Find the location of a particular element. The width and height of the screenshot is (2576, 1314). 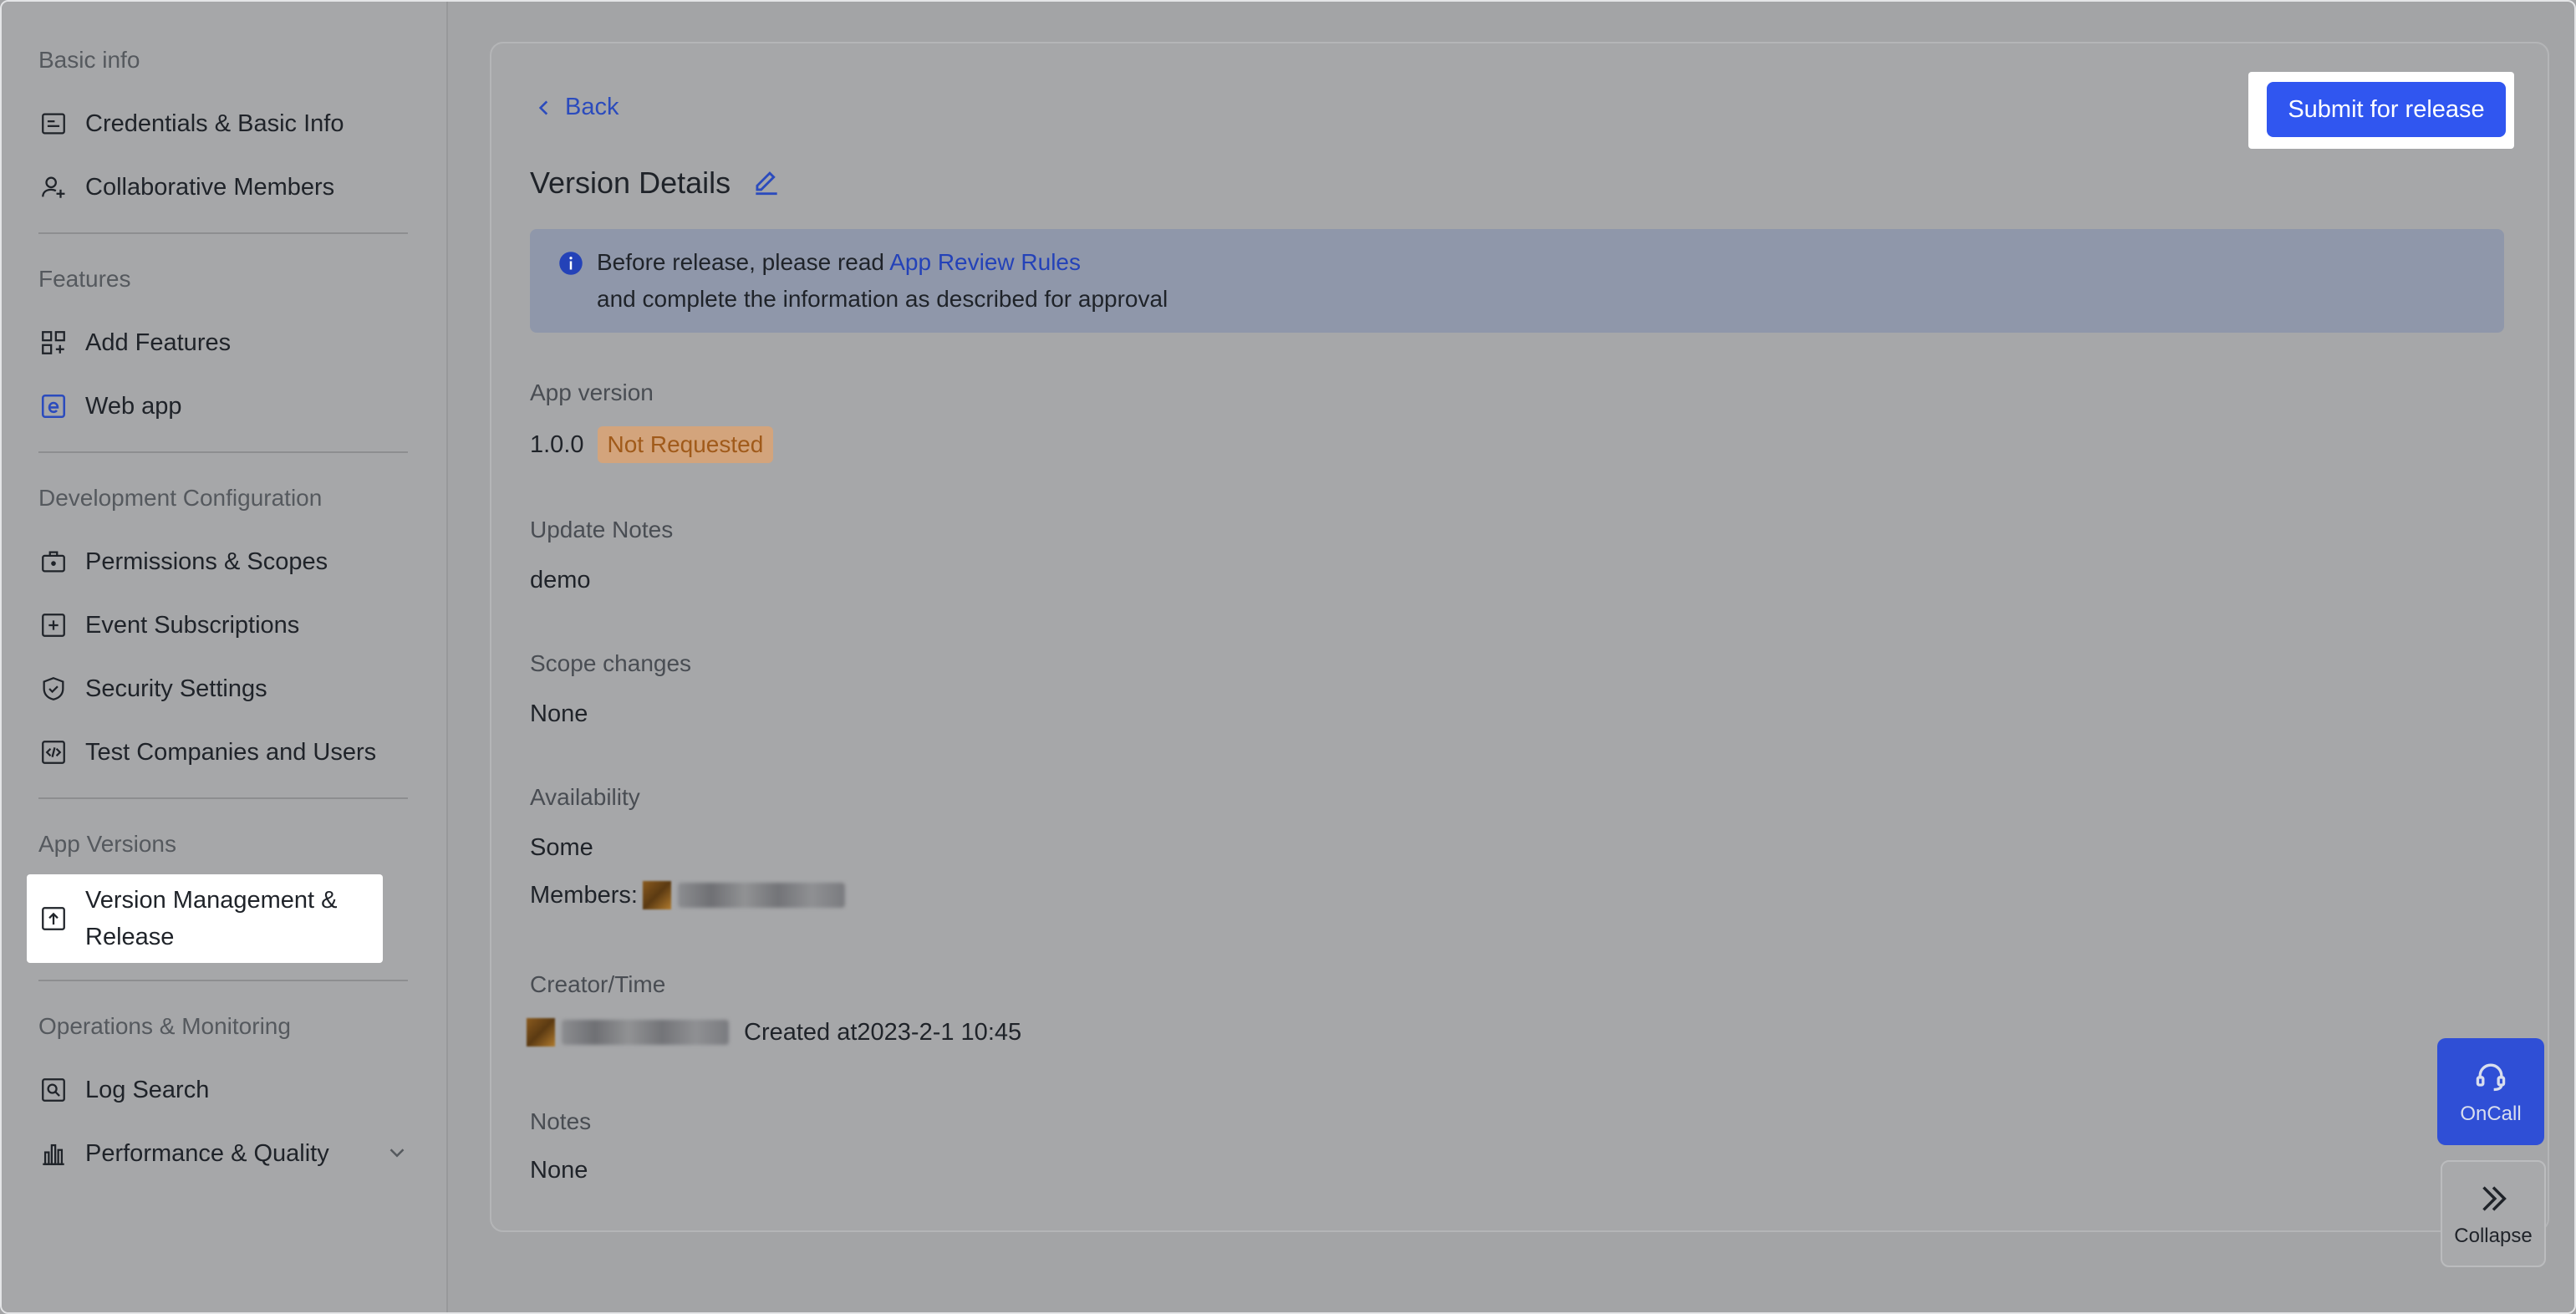

collapse-label: Collapse is located at coordinates (2493, 1236).